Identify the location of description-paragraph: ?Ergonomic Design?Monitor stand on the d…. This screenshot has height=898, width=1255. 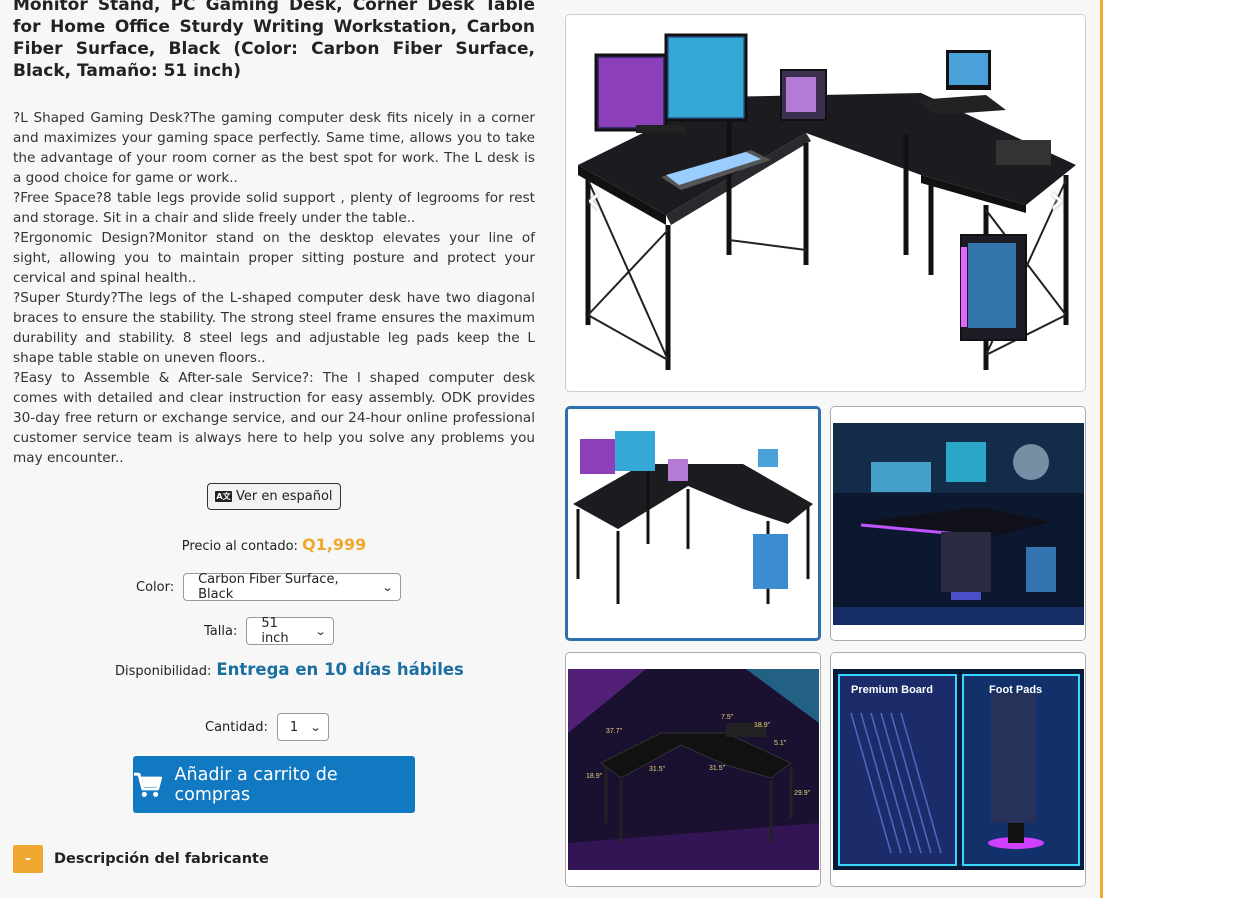
(274, 258).